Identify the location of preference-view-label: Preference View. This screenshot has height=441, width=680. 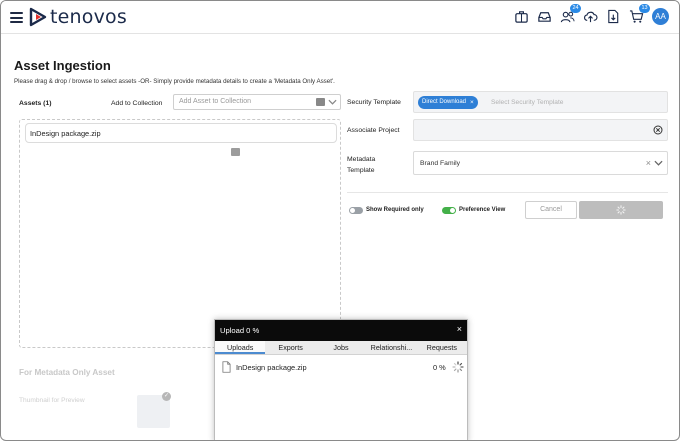
(482, 210).